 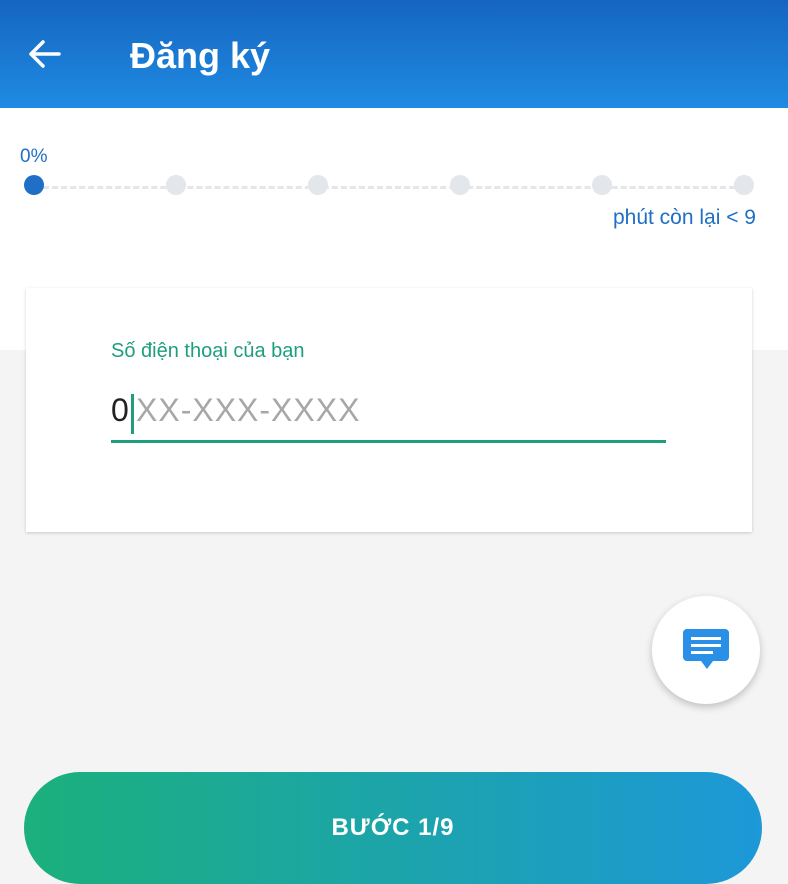 I want to click on text-caret, so click(x=132, y=414).